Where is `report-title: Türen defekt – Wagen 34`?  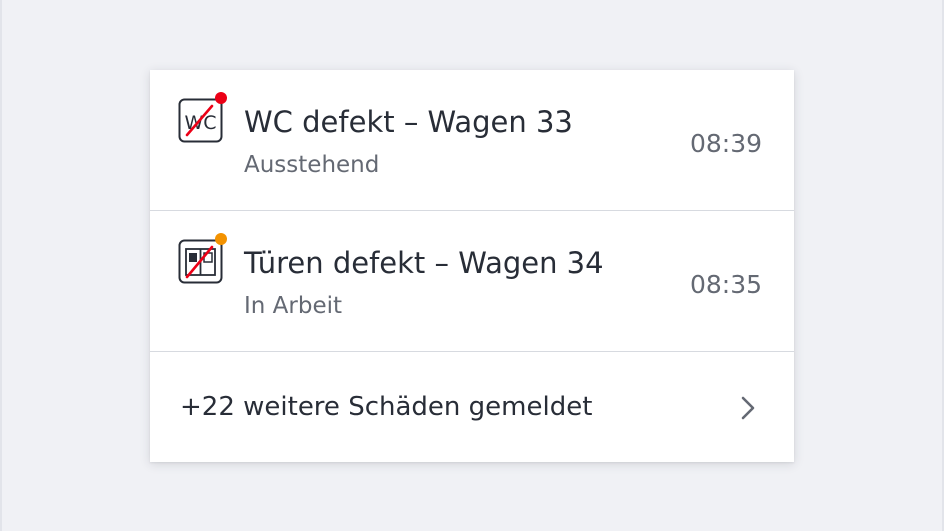
report-title: Türen defekt – Wagen 34 is located at coordinates (424, 263).